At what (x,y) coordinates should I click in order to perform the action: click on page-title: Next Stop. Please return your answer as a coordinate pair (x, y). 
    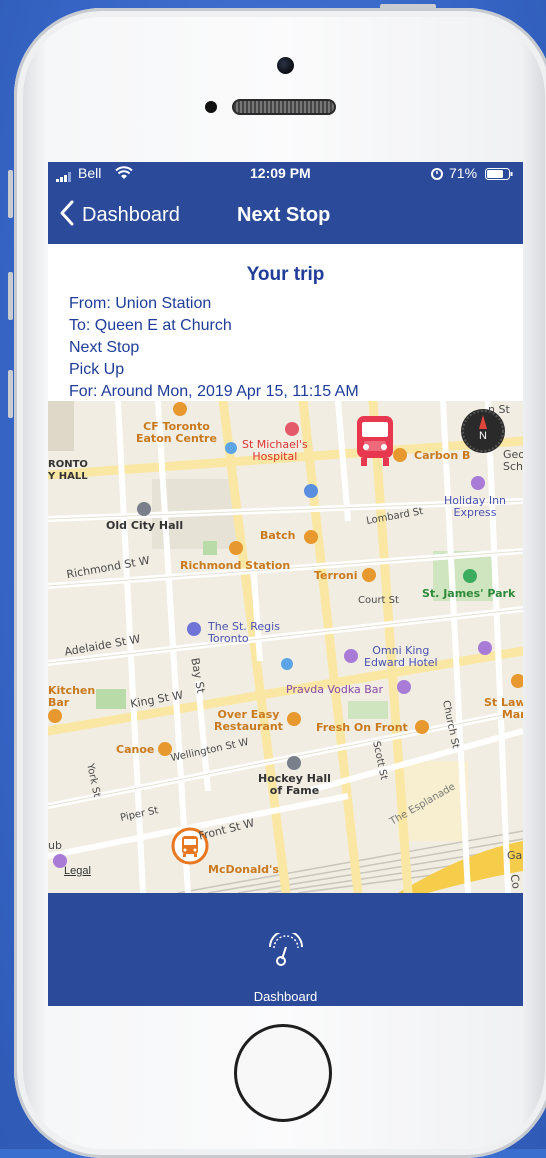
    Looking at the image, I should click on (284, 215).